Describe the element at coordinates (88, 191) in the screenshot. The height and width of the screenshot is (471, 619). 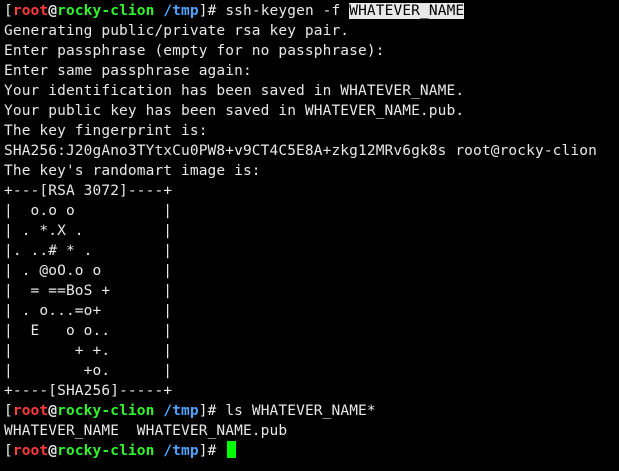
I see `output-line: +---[RSA 3072]----+` at that location.